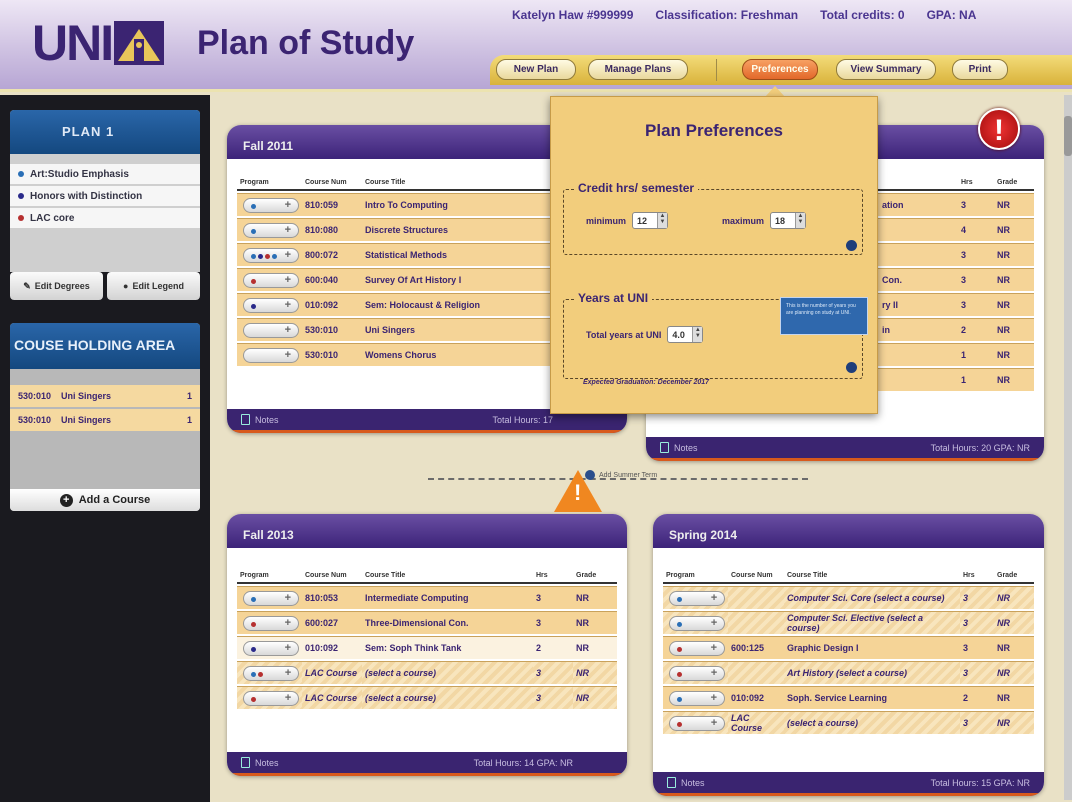 This screenshot has height=802, width=1072. Describe the element at coordinates (780, 220) in the screenshot. I see `maximum-value: 18` at that location.